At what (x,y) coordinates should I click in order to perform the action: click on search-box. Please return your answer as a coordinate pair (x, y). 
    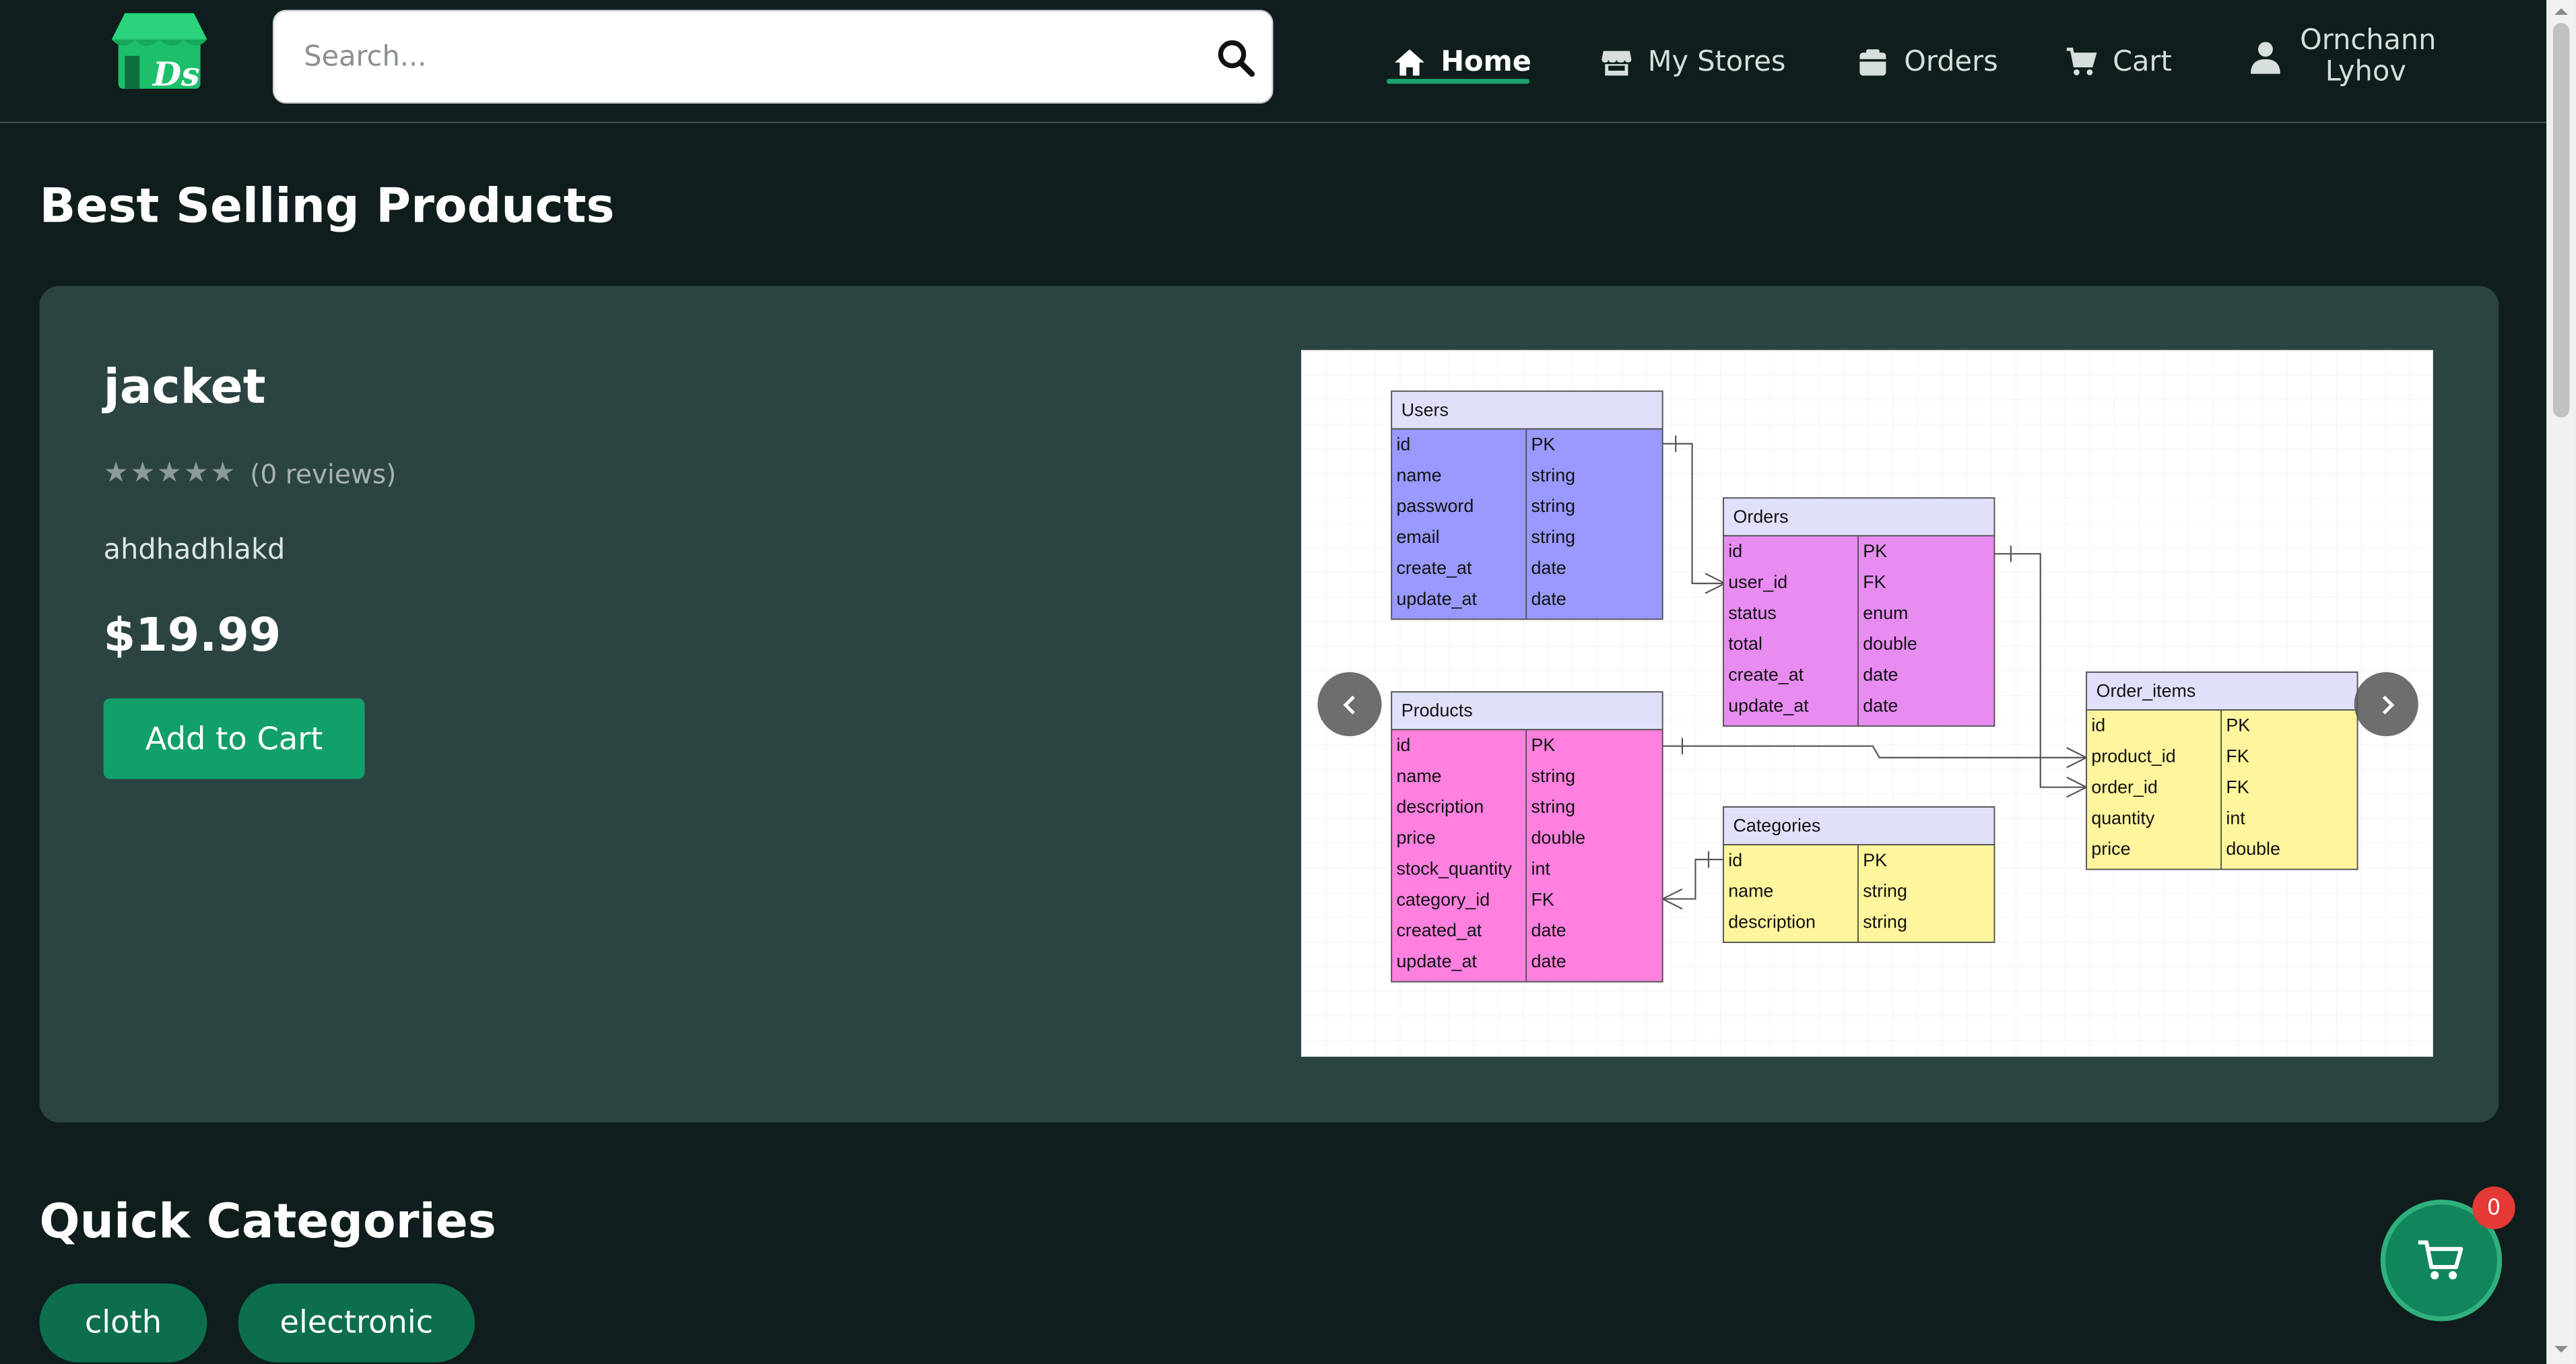
    Looking at the image, I should click on (773, 56).